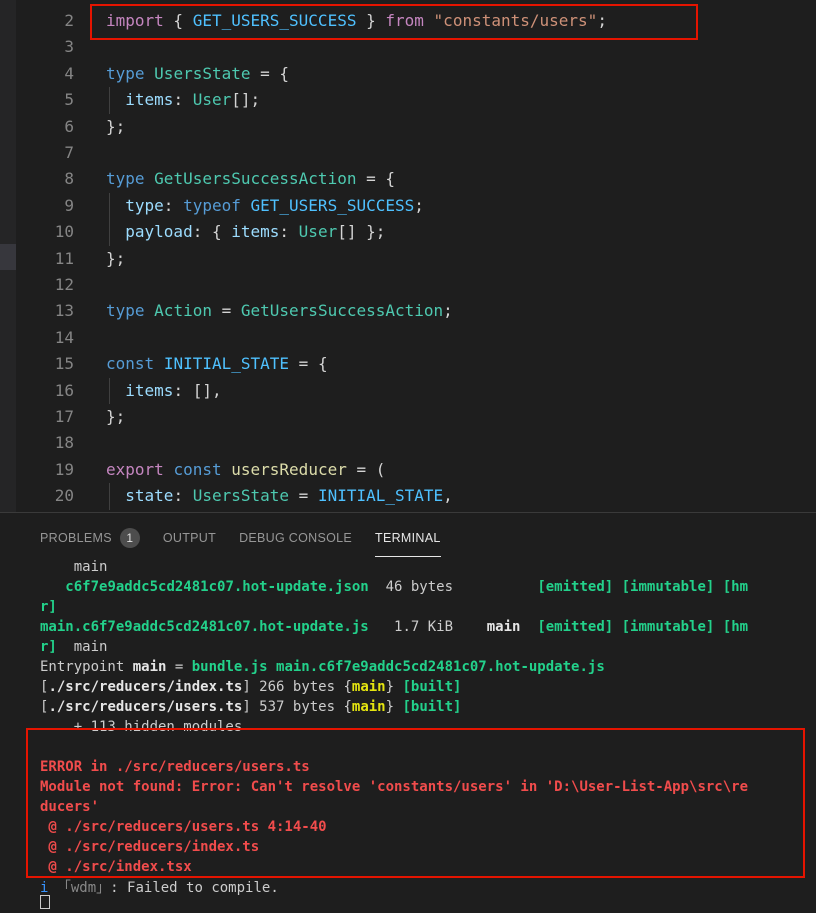  I want to click on code-token: [];, so click(246, 100).